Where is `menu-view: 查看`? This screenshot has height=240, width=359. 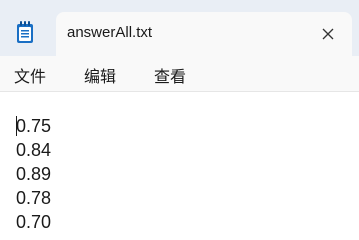
menu-view: 查看 is located at coordinates (170, 75).